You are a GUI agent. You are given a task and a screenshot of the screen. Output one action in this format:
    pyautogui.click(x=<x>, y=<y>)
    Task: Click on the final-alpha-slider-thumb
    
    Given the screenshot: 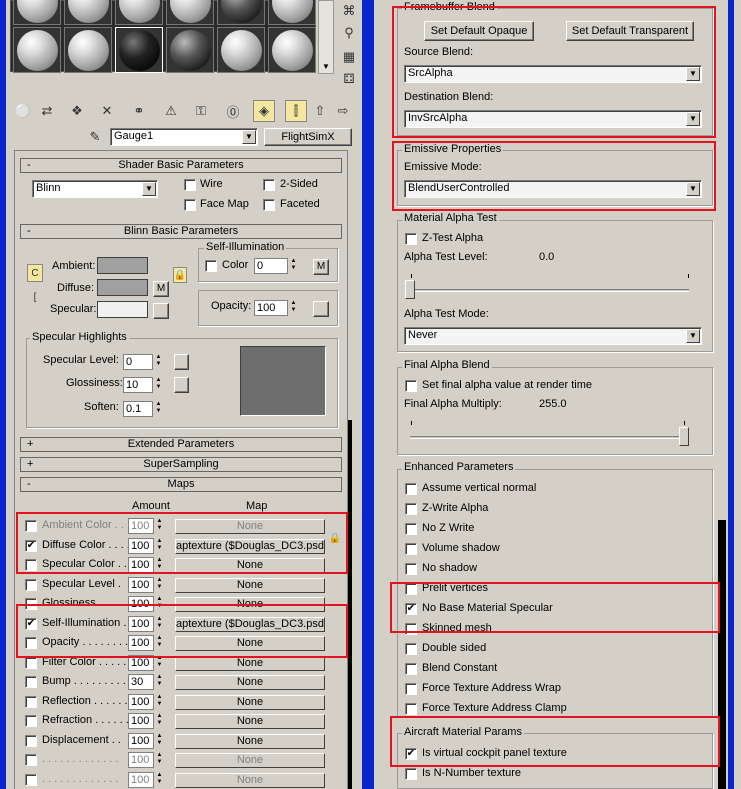 What is the action you would take?
    pyautogui.click(x=684, y=436)
    